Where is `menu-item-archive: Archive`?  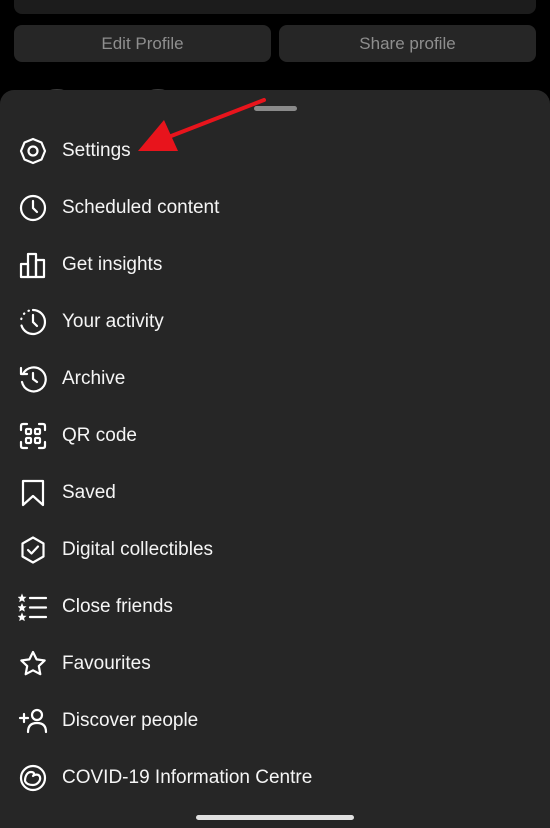
menu-item-archive: Archive is located at coordinates (275, 378).